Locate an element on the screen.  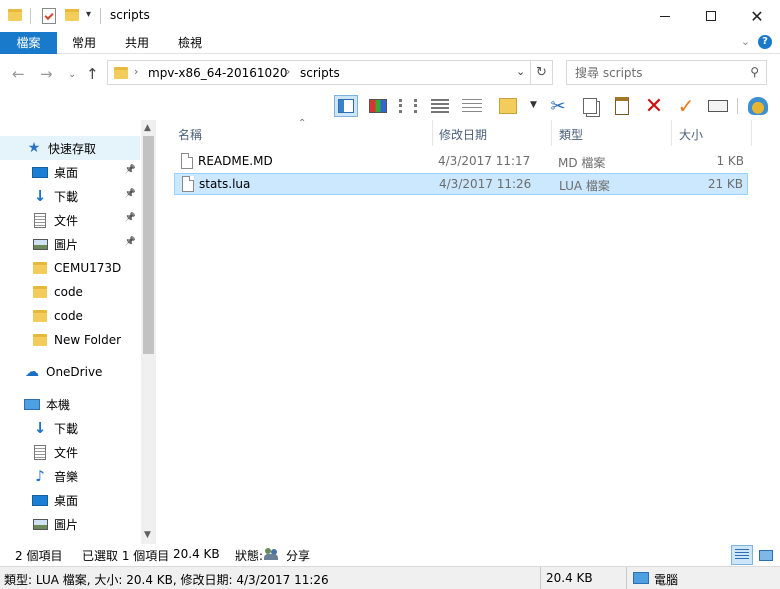
title-bar: ▾ scripts ✕ is located at coordinates (390, 16).